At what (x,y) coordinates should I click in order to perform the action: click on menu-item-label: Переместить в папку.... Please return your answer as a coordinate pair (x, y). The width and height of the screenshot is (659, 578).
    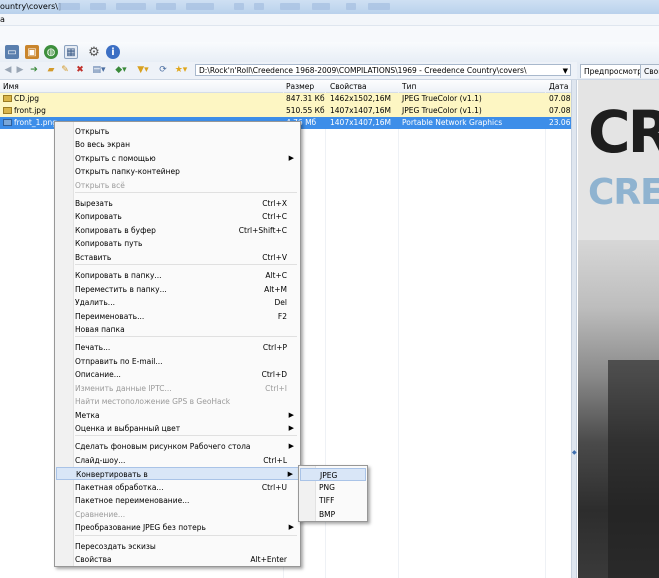
    Looking at the image, I should click on (121, 289).